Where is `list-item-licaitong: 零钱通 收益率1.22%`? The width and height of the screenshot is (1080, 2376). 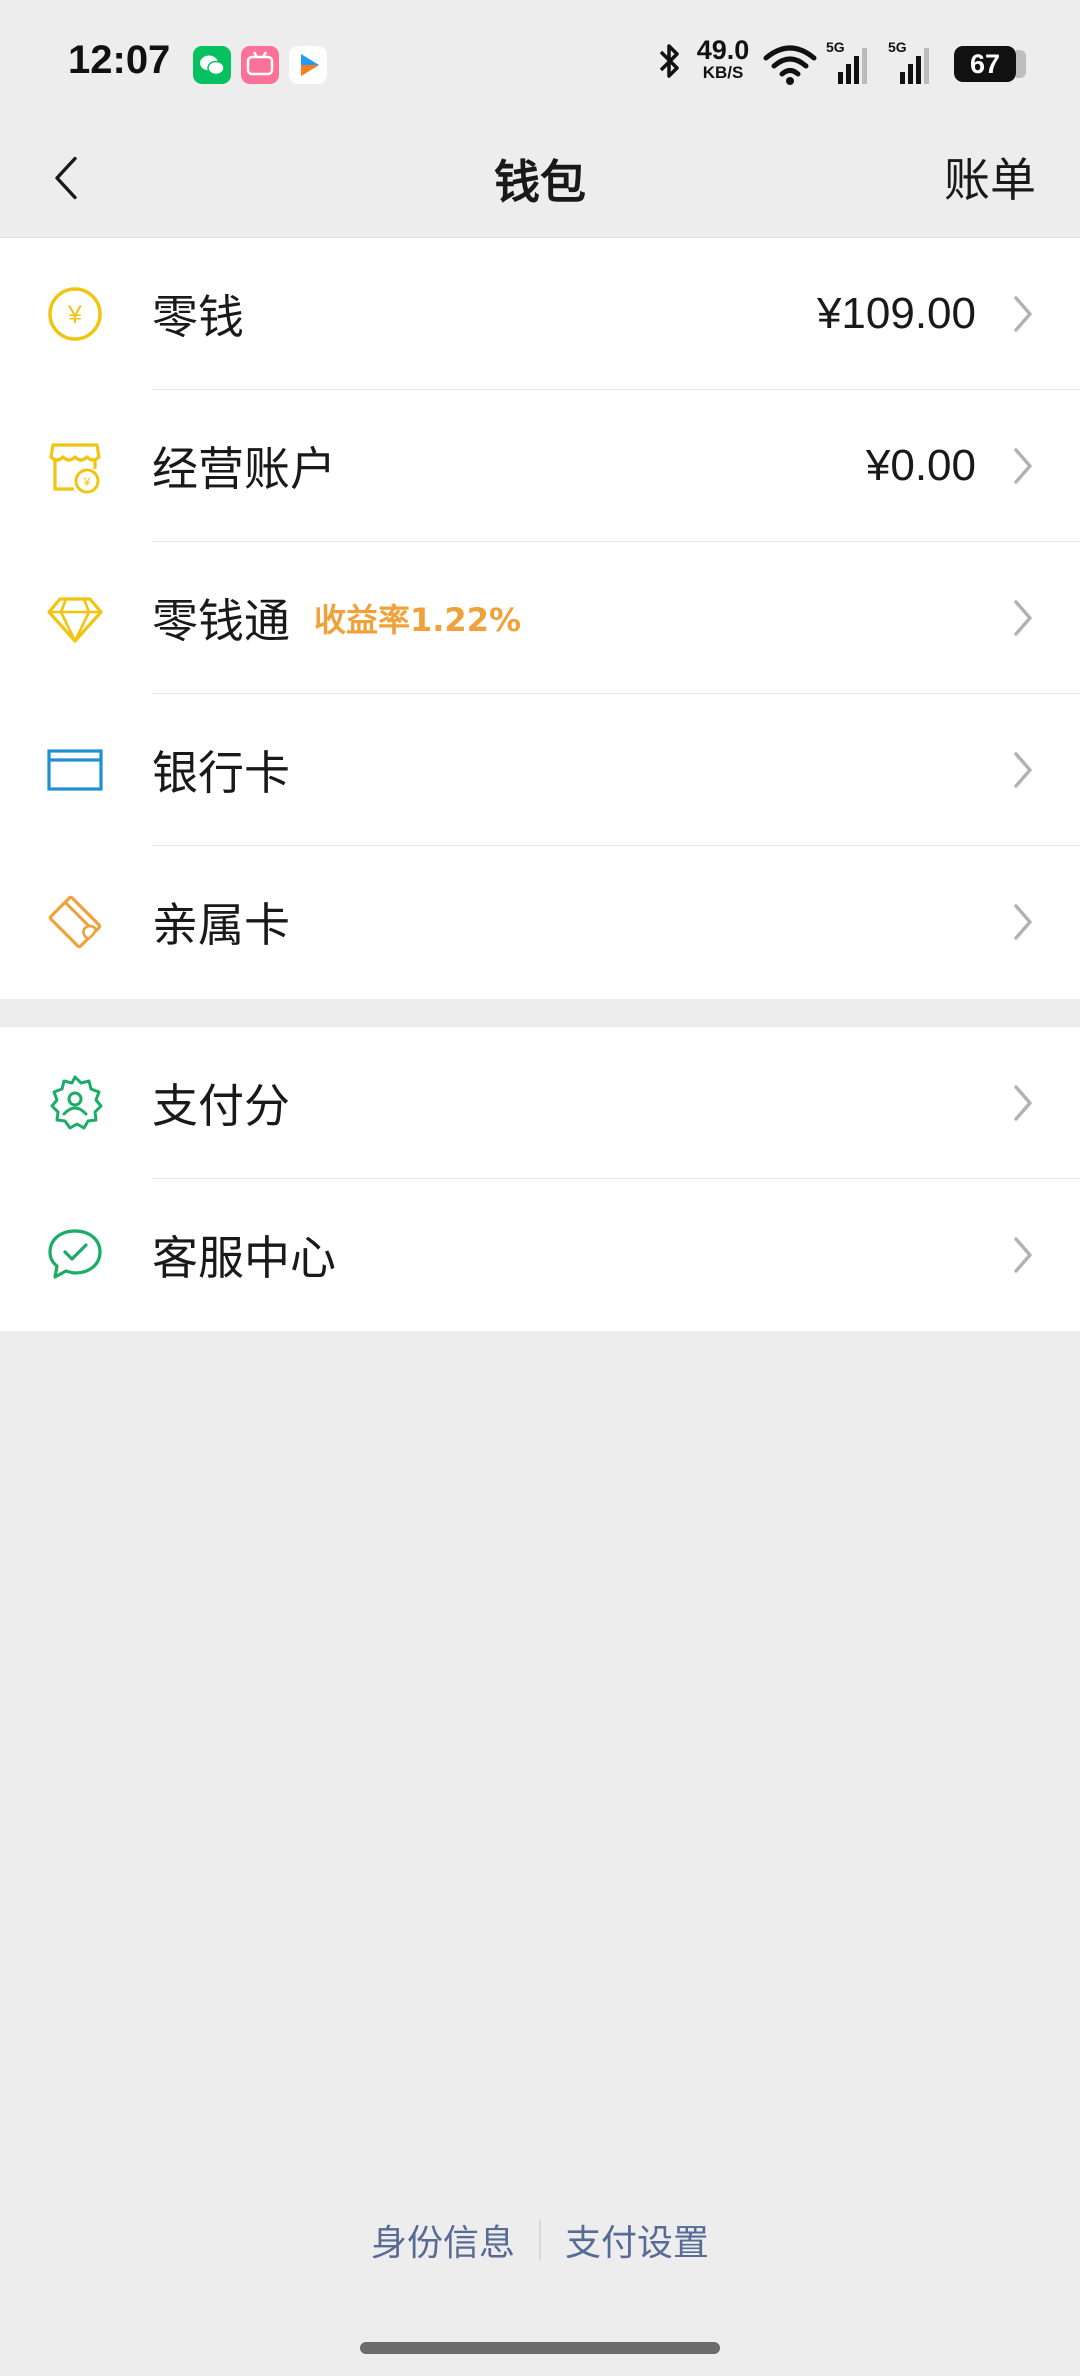 list-item-licaitong: 零钱通 收益率1.22% is located at coordinates (540, 618).